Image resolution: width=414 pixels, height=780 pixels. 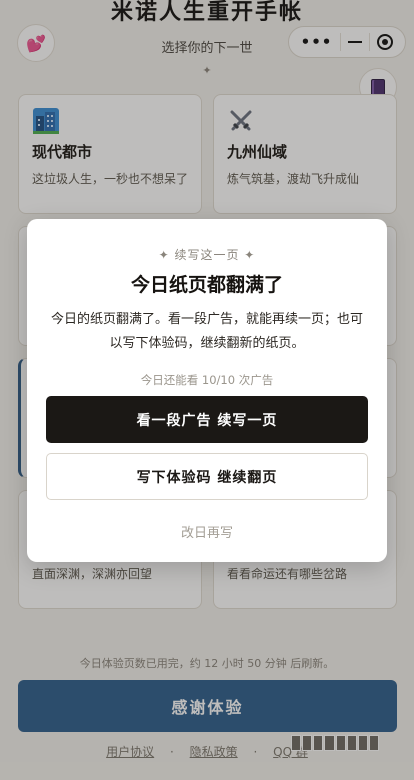 I want to click on dialog-body: 今日的纸页翻满了。看一段广告，就能再续一页；也可以写下体验码，继续翻新的纸页。, so click(x=206, y=331).